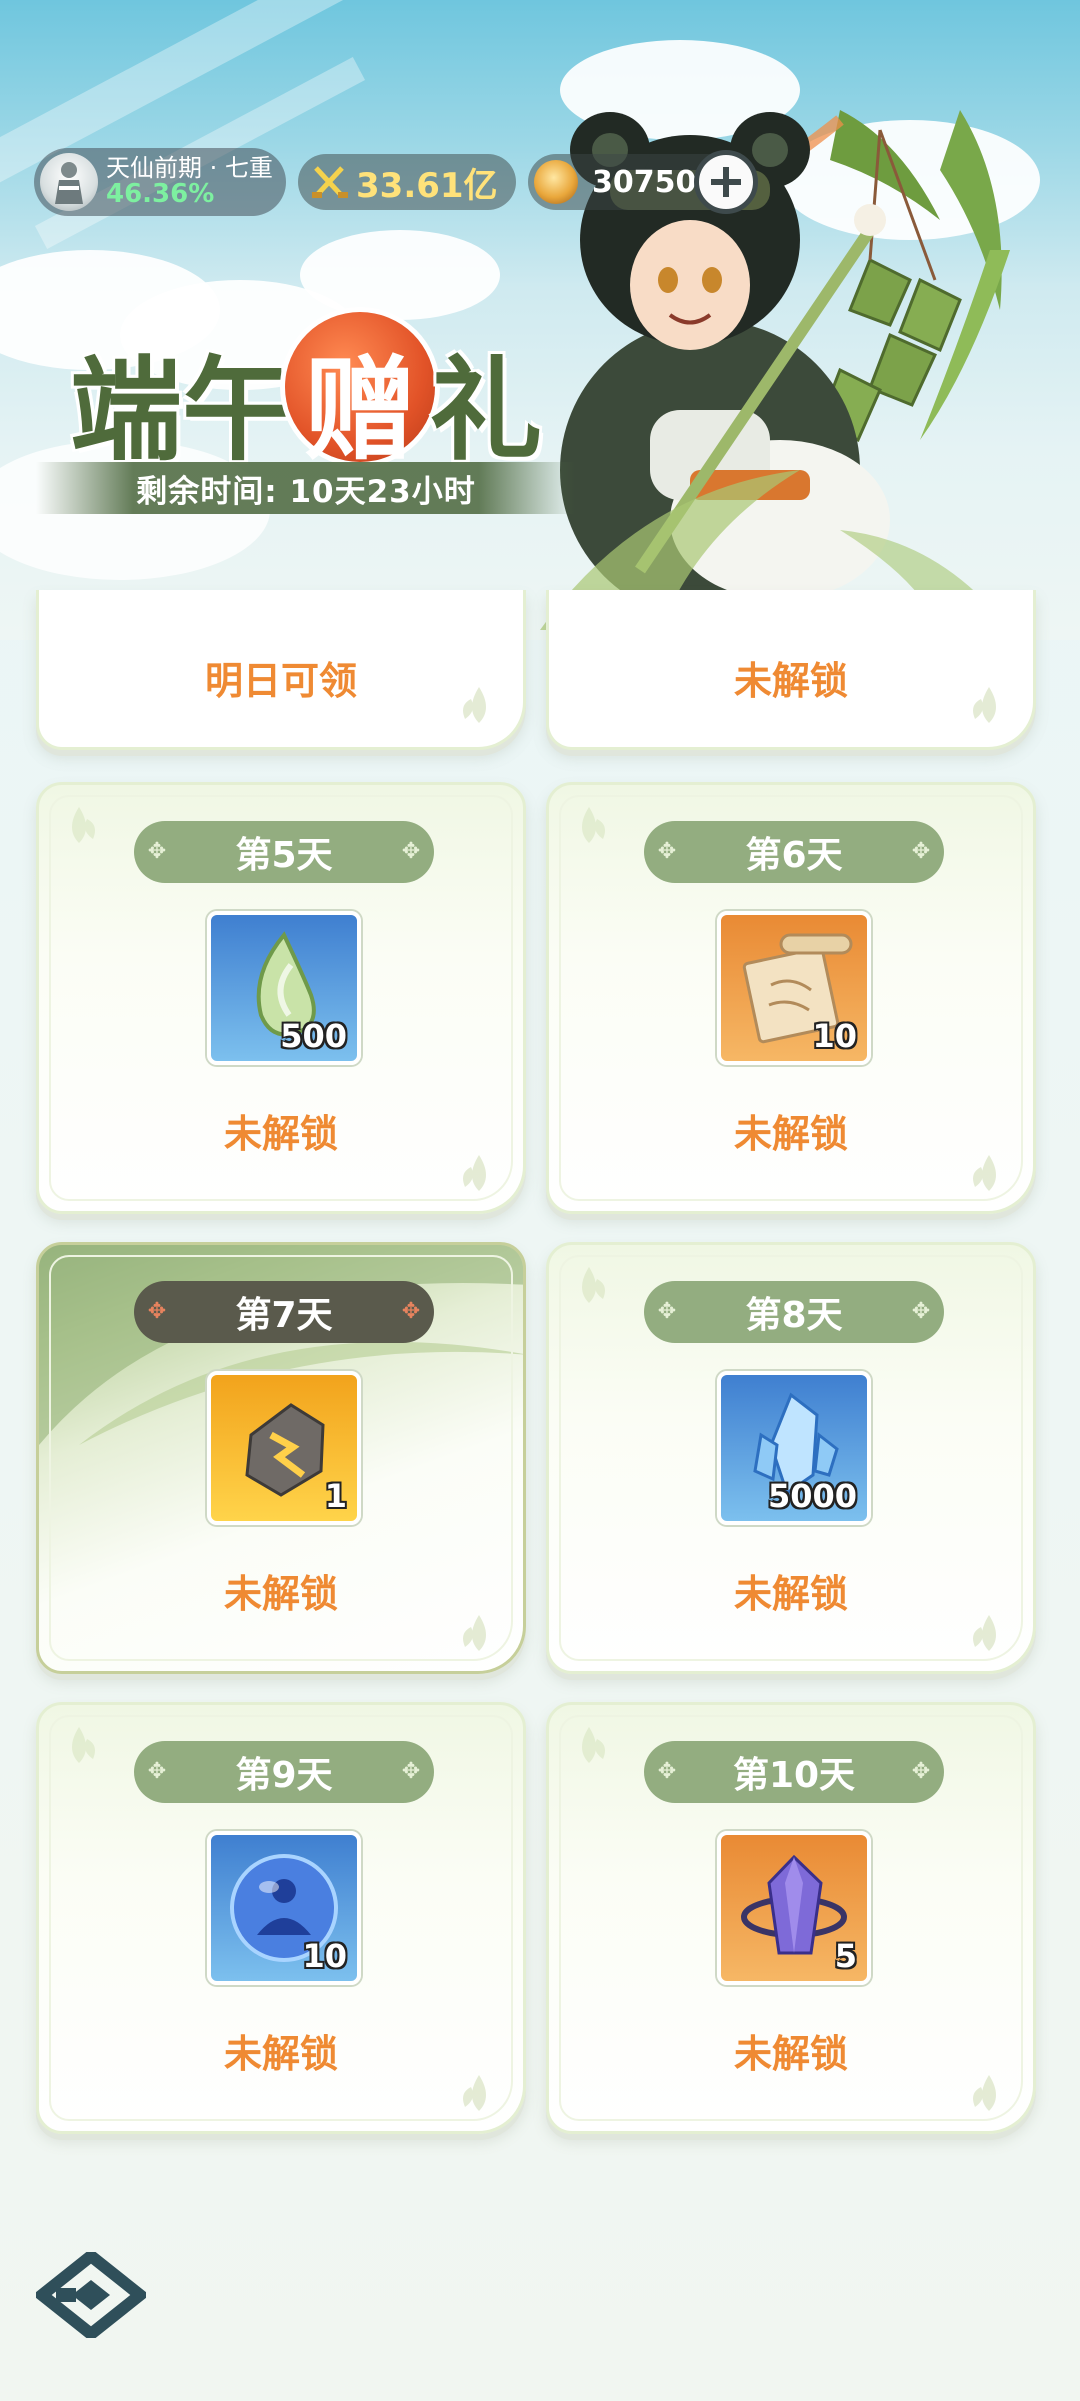 This screenshot has height=2401, width=1080. Describe the element at coordinates (284, 1315) in the screenshot. I see `day-label: 第7天` at that location.